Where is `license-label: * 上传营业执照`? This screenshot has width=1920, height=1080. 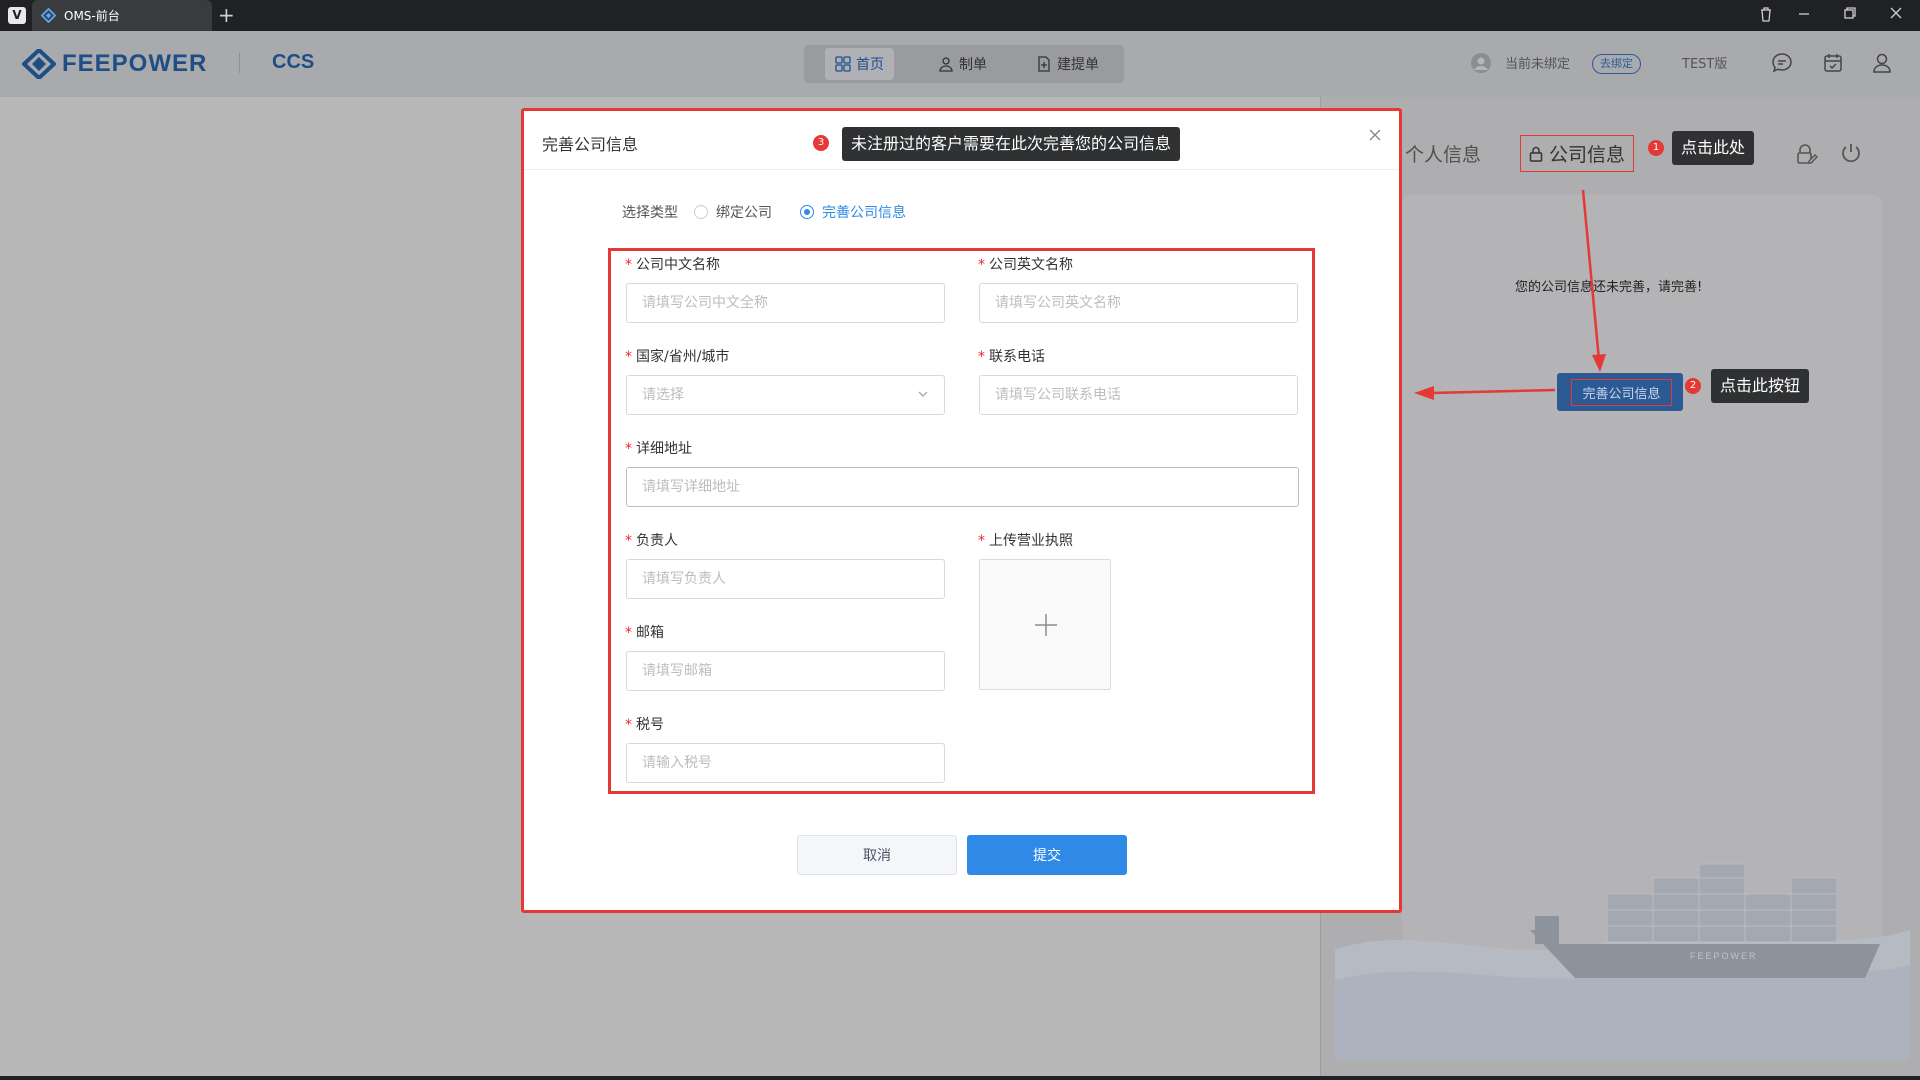
license-label: * 上传营业执照 is located at coordinates (1025, 541).